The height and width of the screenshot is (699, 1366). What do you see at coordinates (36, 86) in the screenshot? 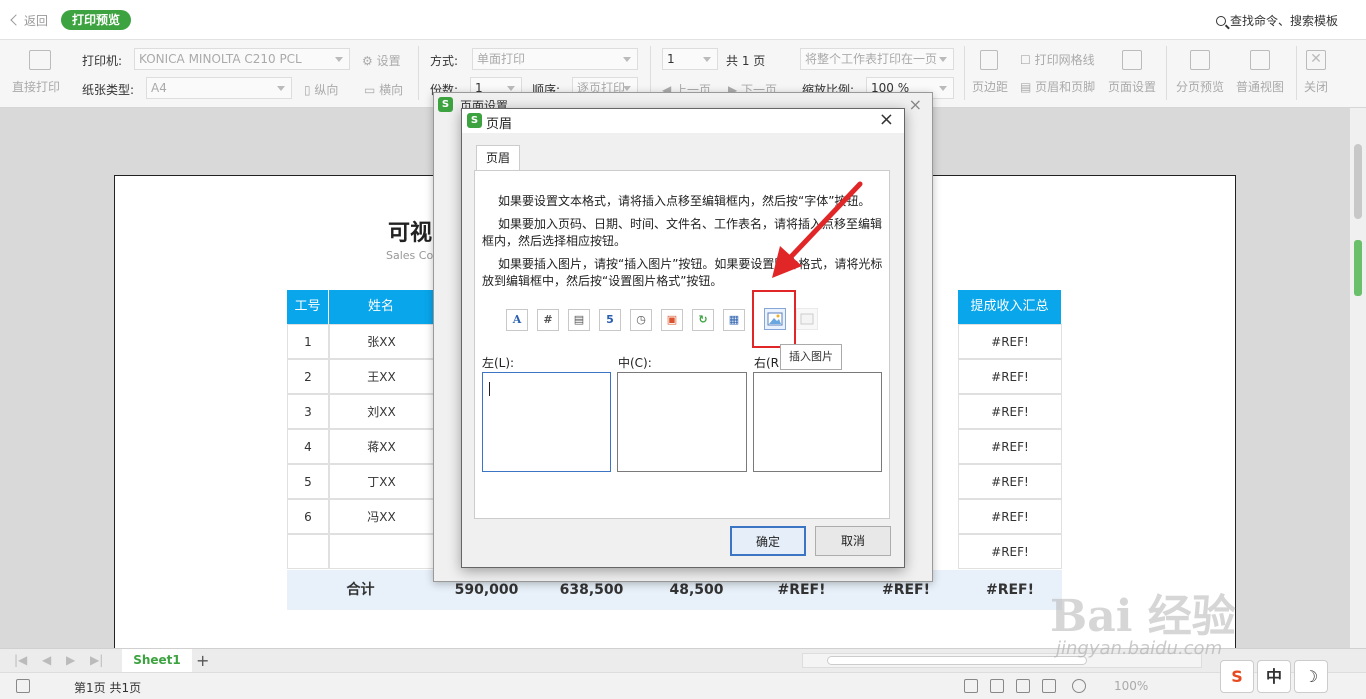
I see `direct-print-button: 直接打印` at bounding box center [36, 86].